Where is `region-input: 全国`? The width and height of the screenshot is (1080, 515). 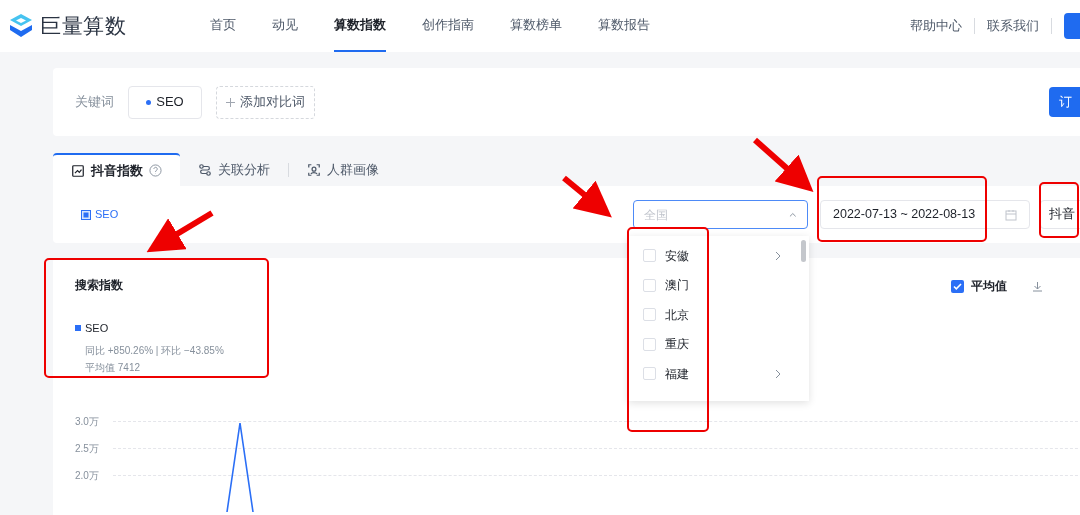 region-input: 全国 is located at coordinates (717, 214).